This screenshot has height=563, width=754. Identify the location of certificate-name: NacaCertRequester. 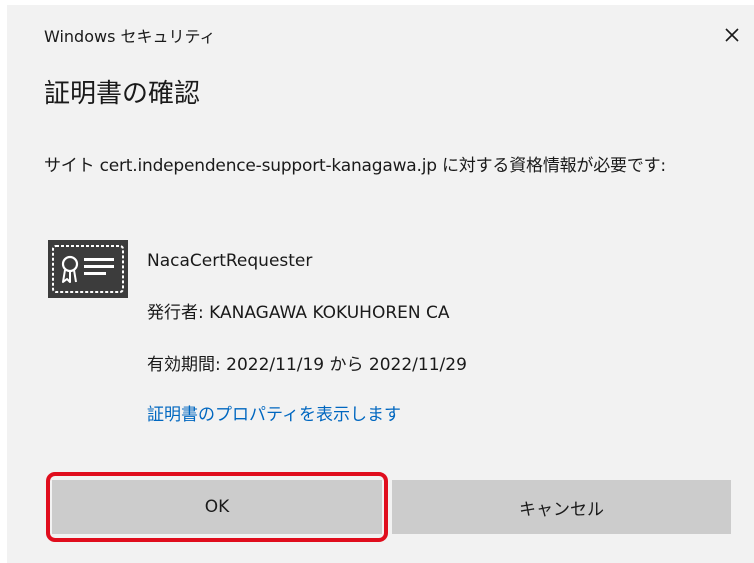
(230, 261).